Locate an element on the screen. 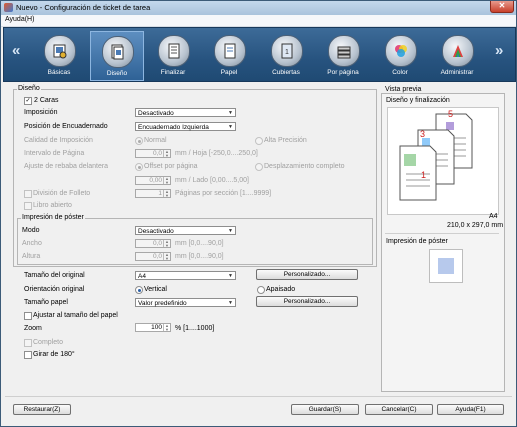 The width and height of the screenshot is (517, 427). tab-per-page: Por página is located at coordinates (343, 55).